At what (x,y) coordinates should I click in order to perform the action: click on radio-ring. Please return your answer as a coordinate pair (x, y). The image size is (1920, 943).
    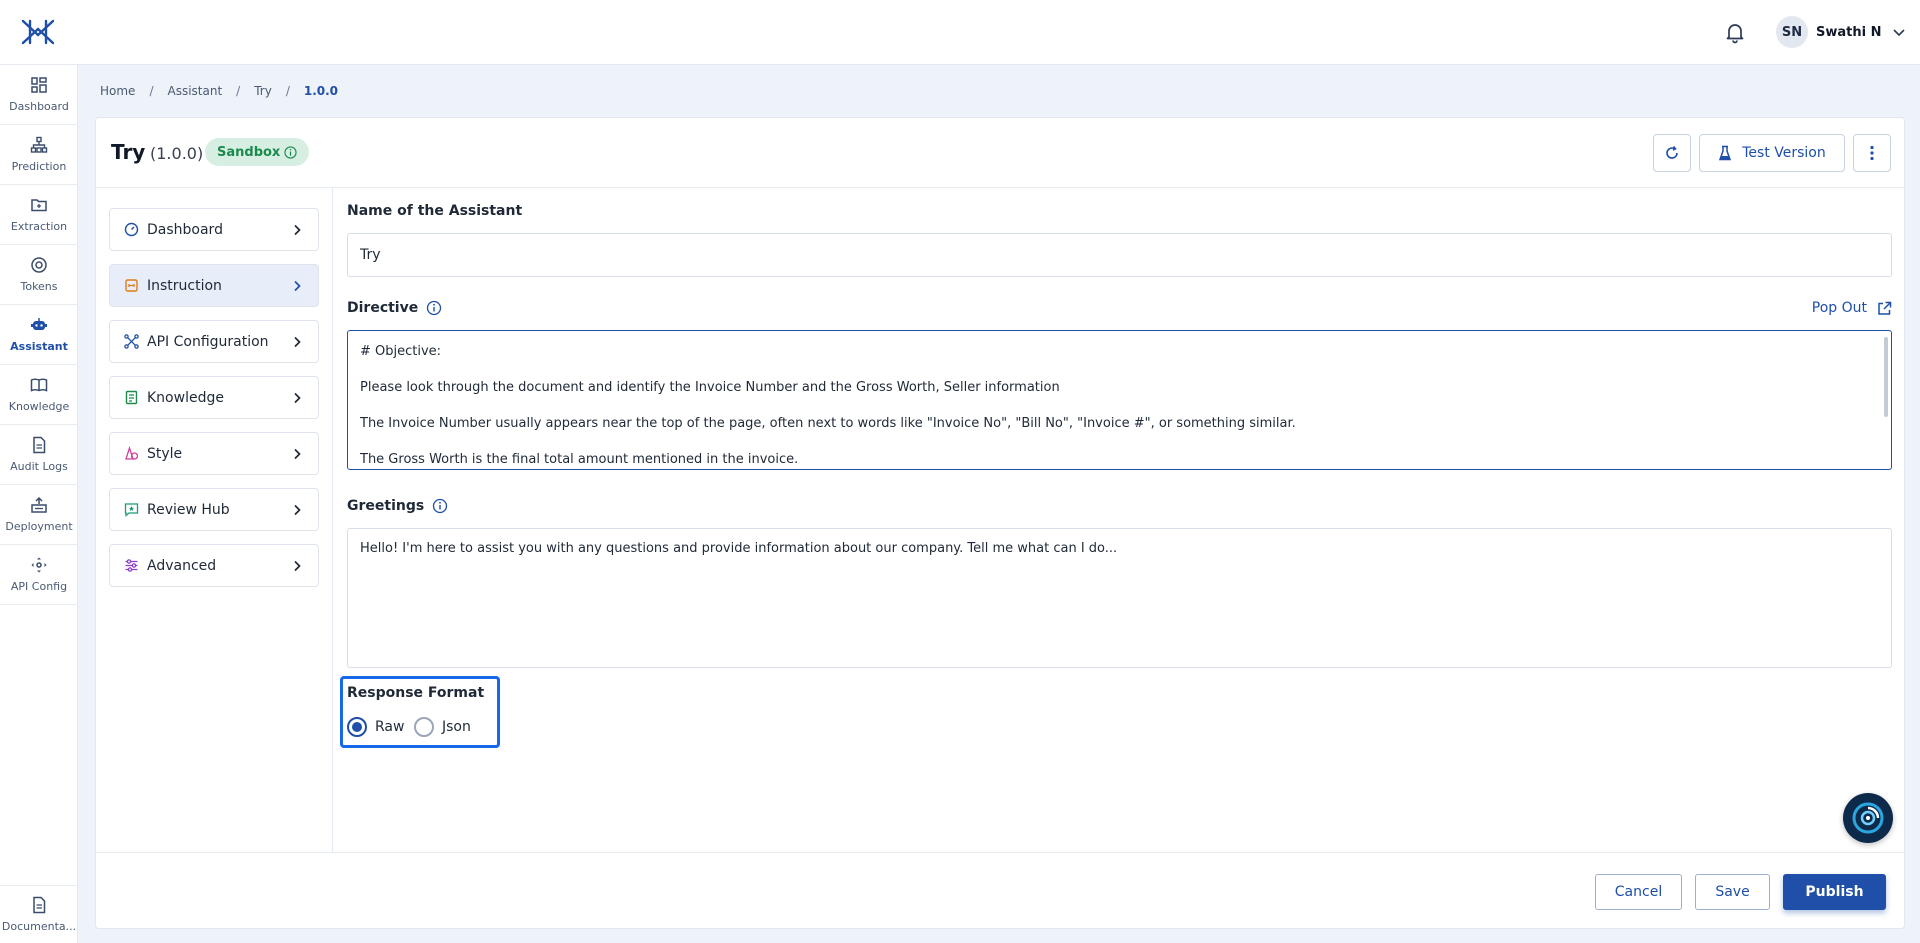
    Looking at the image, I should click on (357, 727).